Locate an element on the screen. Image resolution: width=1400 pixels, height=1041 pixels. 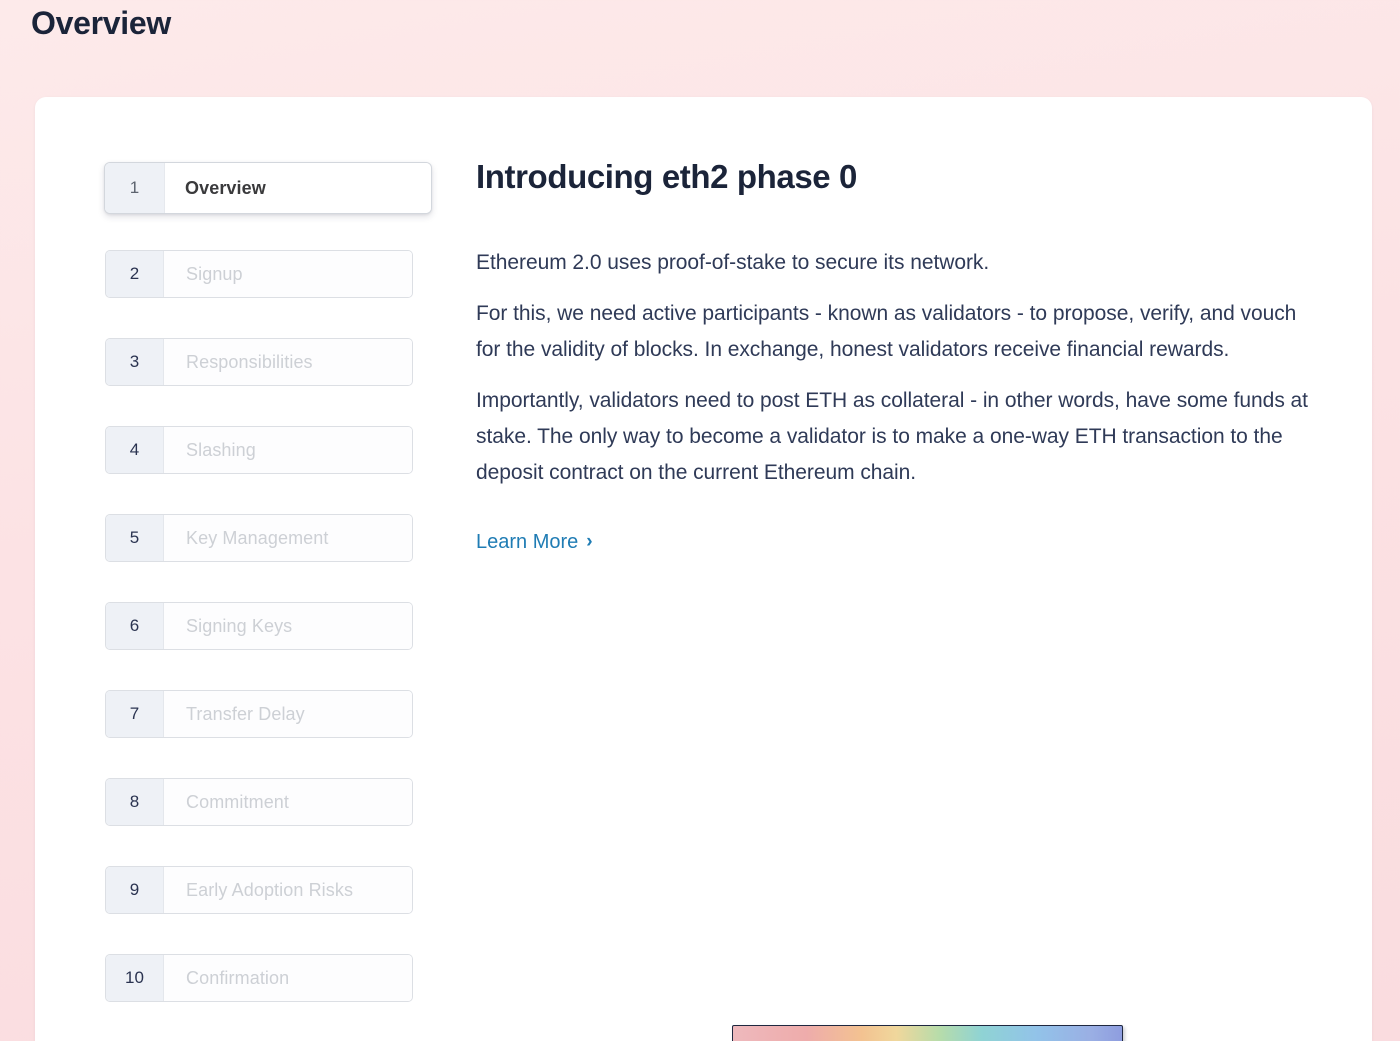
sidebar-item-overview: 1 Overview is located at coordinates (268, 188).